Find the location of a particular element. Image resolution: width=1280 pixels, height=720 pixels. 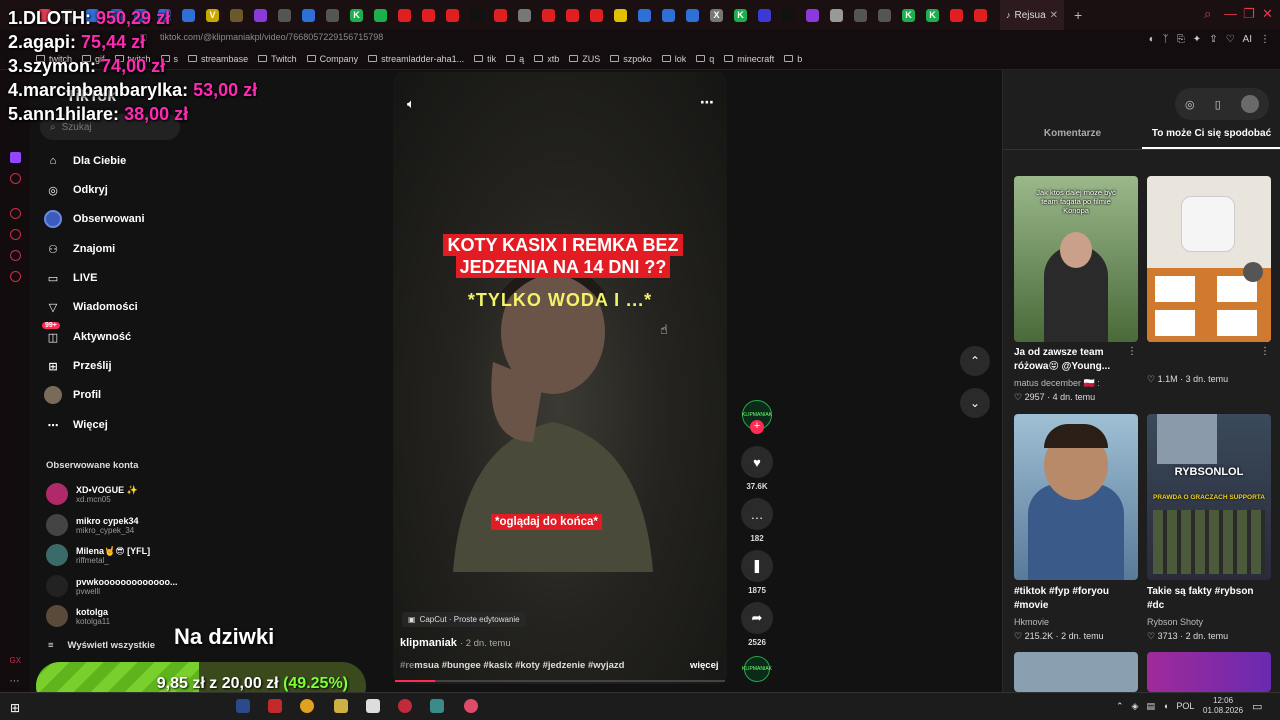

bookmarks-sidebar-icon is located at coordinates (15, 255).